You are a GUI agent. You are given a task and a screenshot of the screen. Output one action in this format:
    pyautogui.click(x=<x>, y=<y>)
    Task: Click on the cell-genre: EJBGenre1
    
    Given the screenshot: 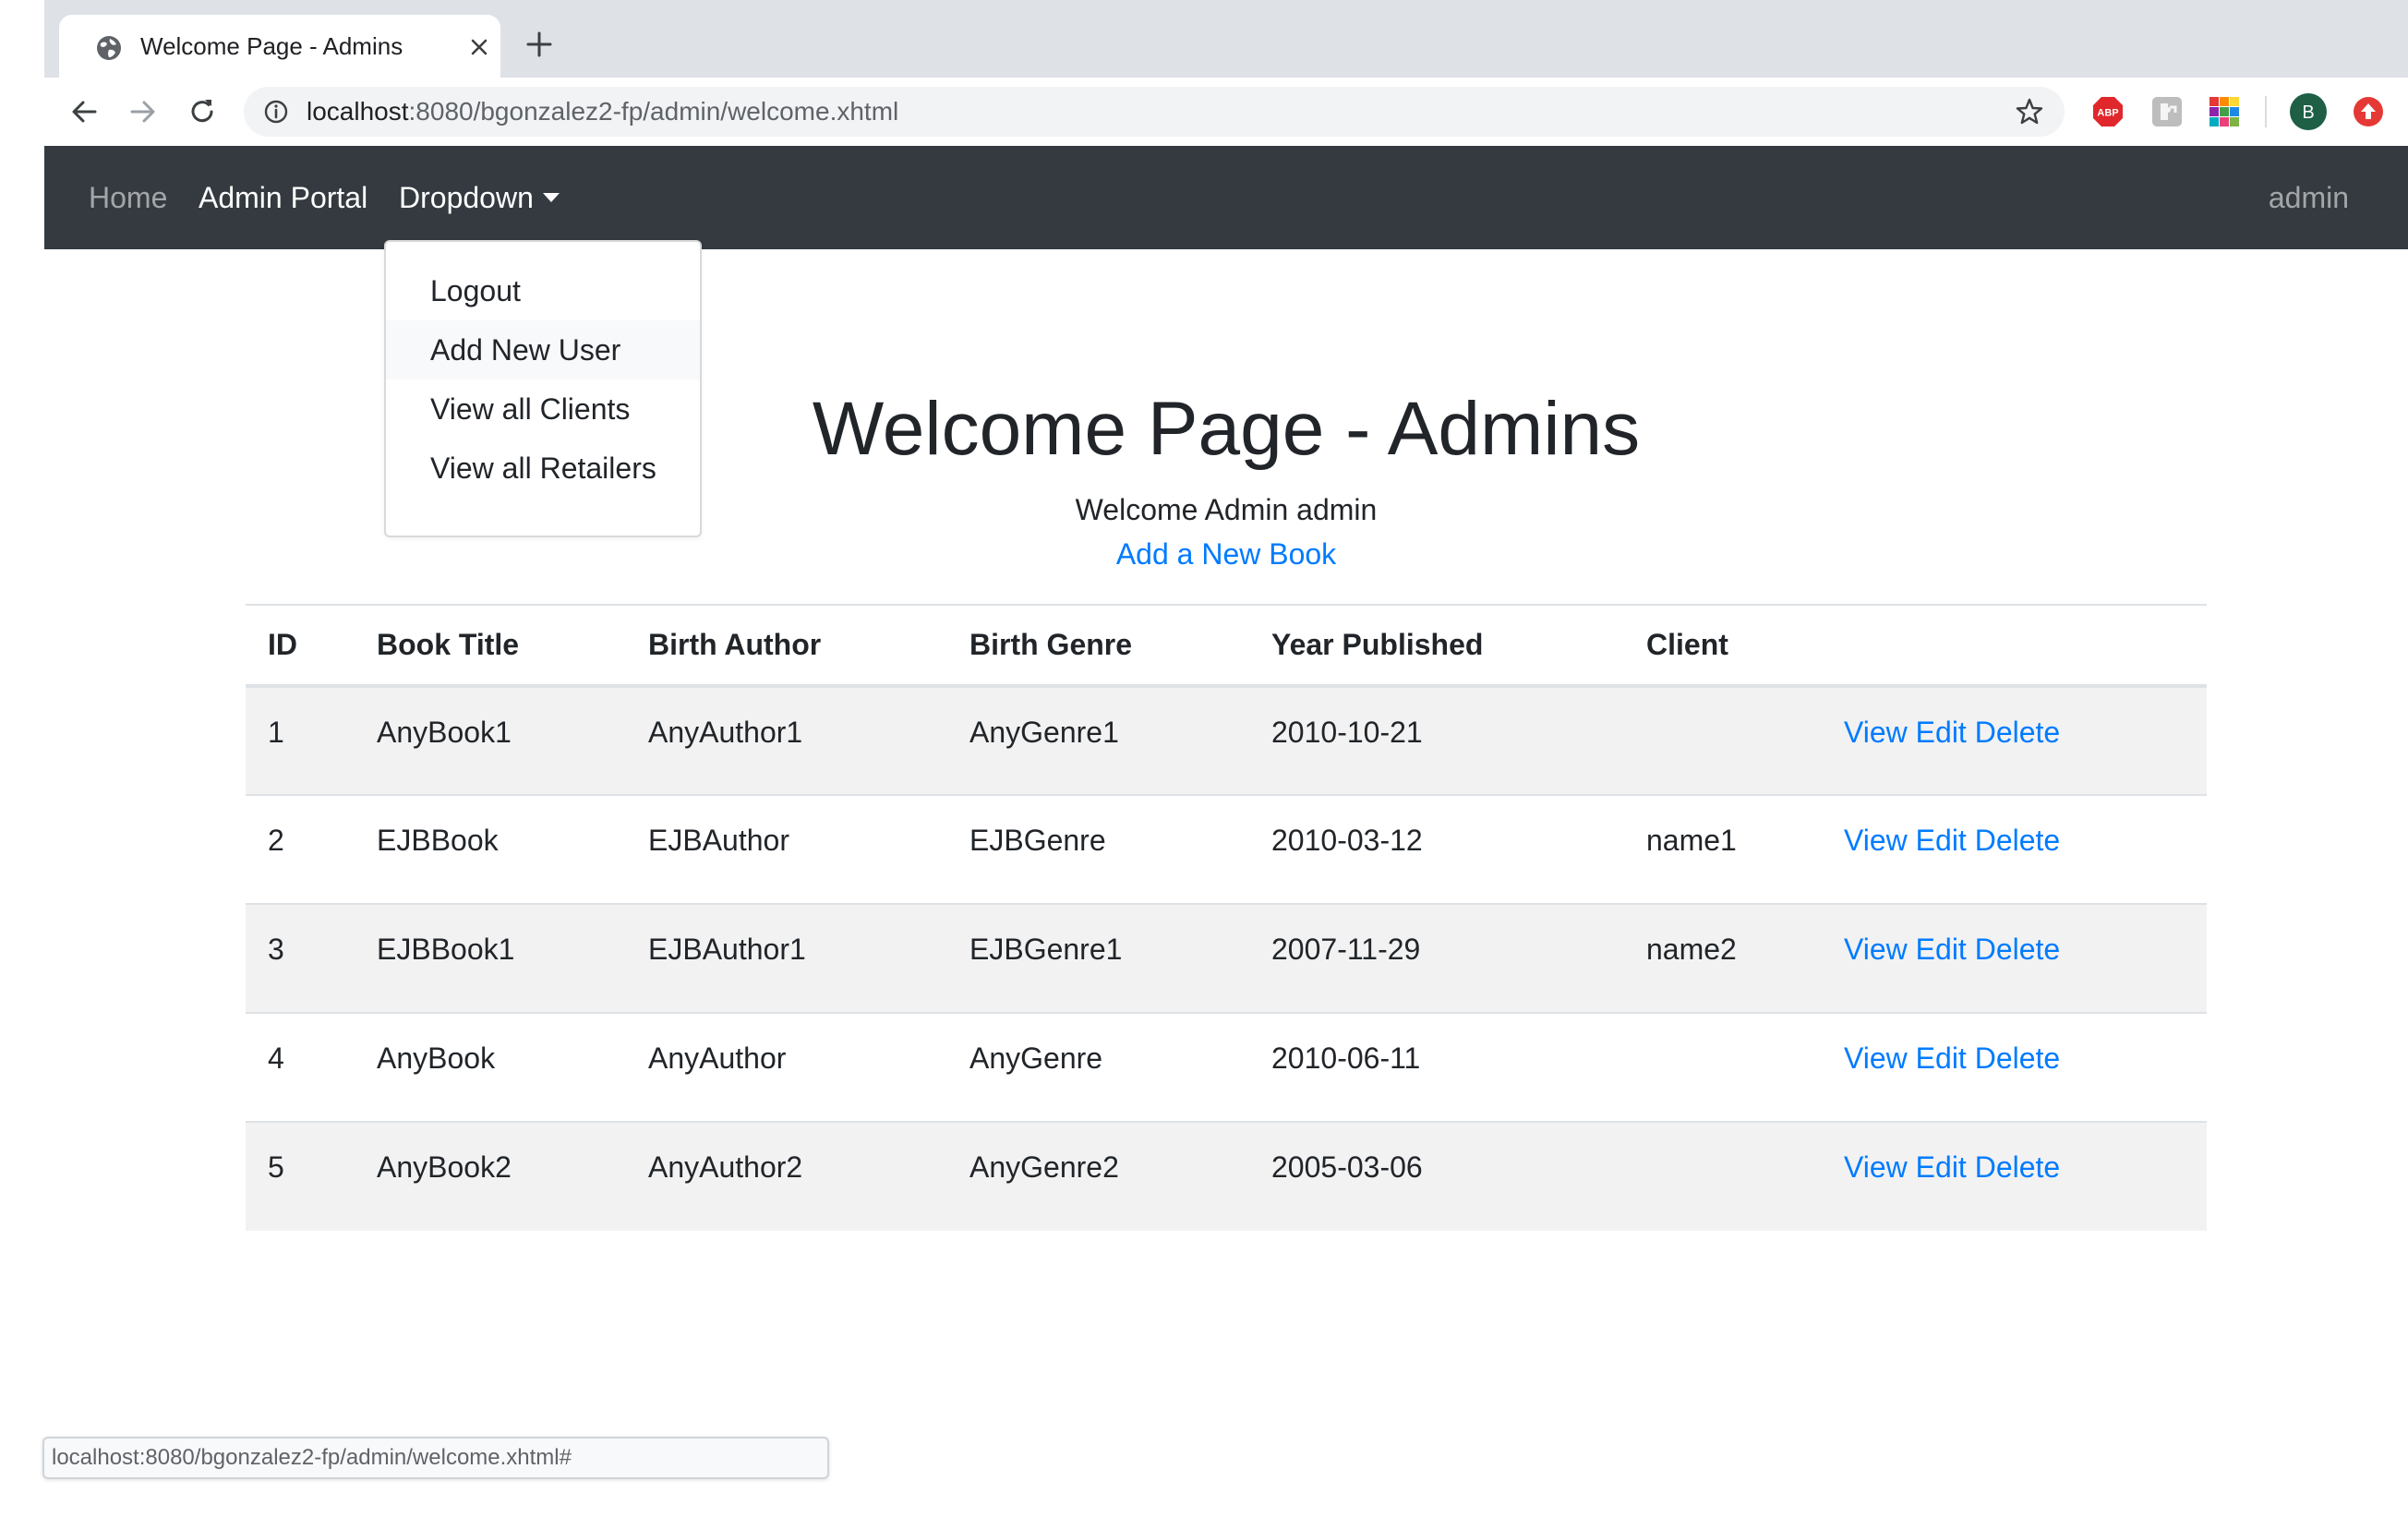 What is the action you would take?
    pyautogui.click(x=1098, y=958)
    